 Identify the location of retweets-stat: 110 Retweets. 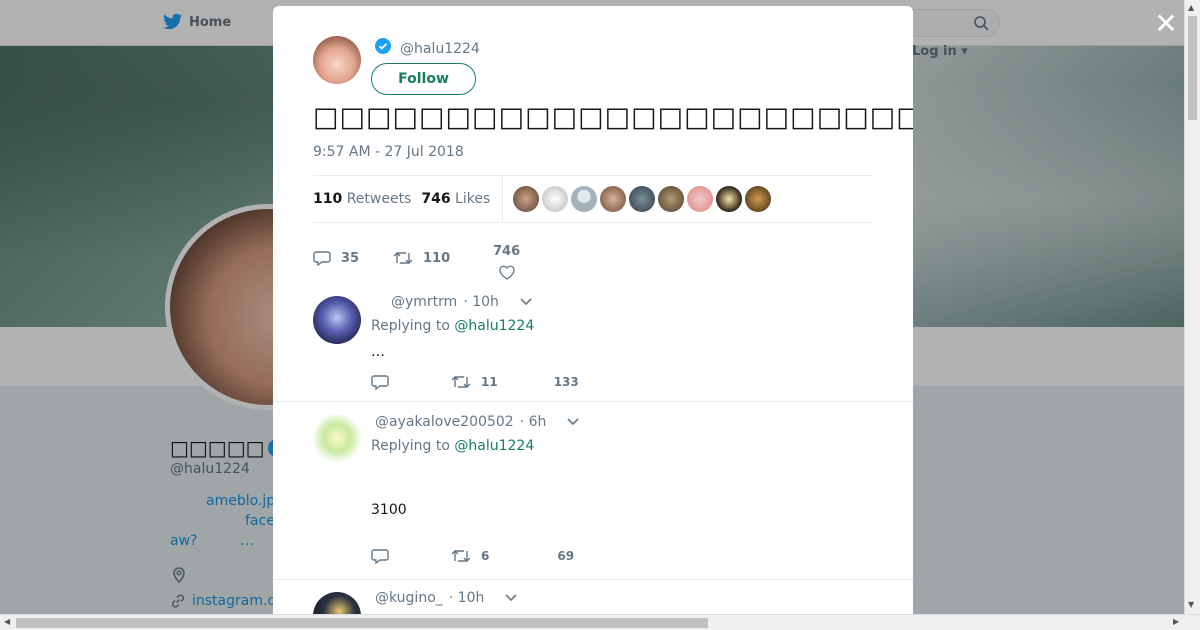
(362, 199).